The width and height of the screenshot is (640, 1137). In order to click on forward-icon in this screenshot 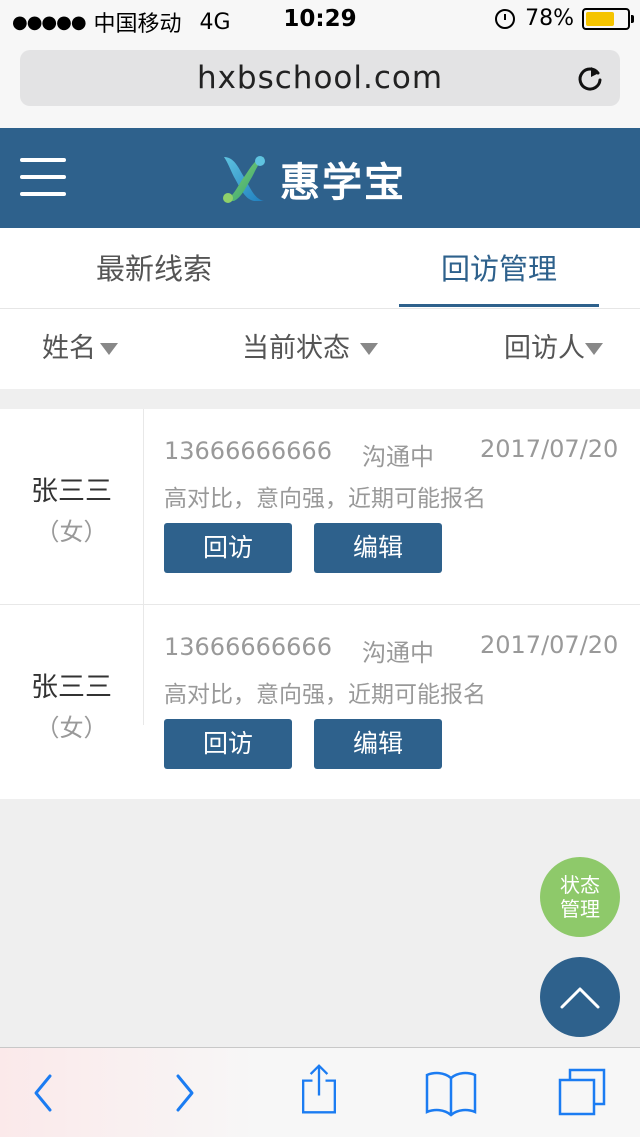, I will do `click(185, 1093)`.